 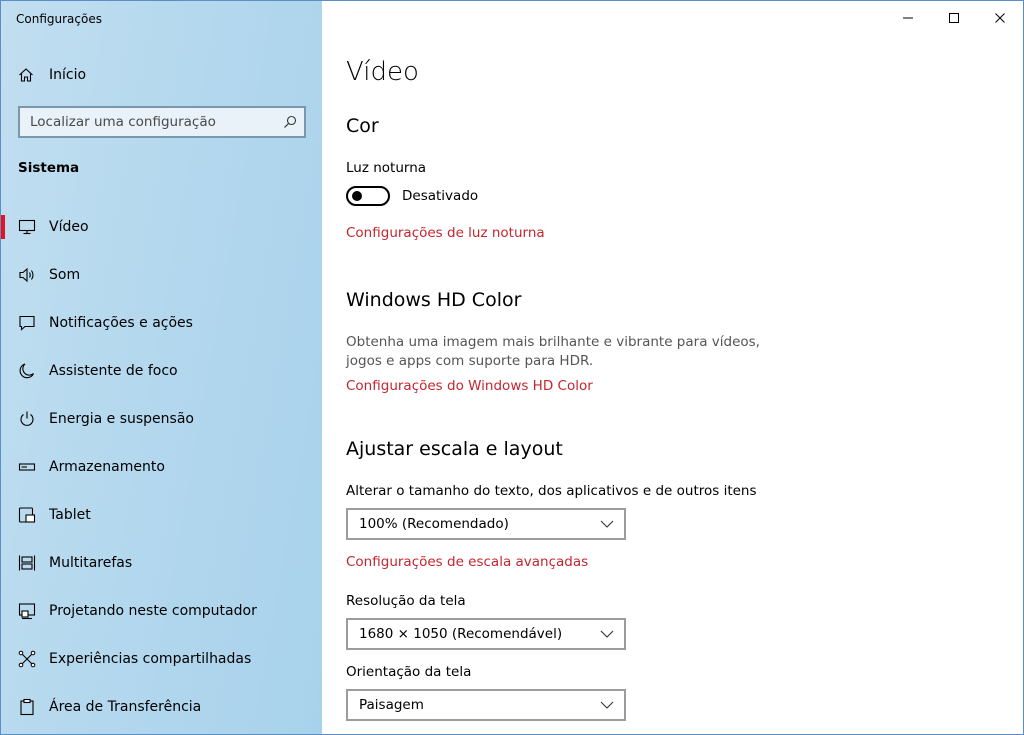 What do you see at coordinates (406, 601) in the screenshot?
I see `resolution-label: Resolução da tela` at bounding box center [406, 601].